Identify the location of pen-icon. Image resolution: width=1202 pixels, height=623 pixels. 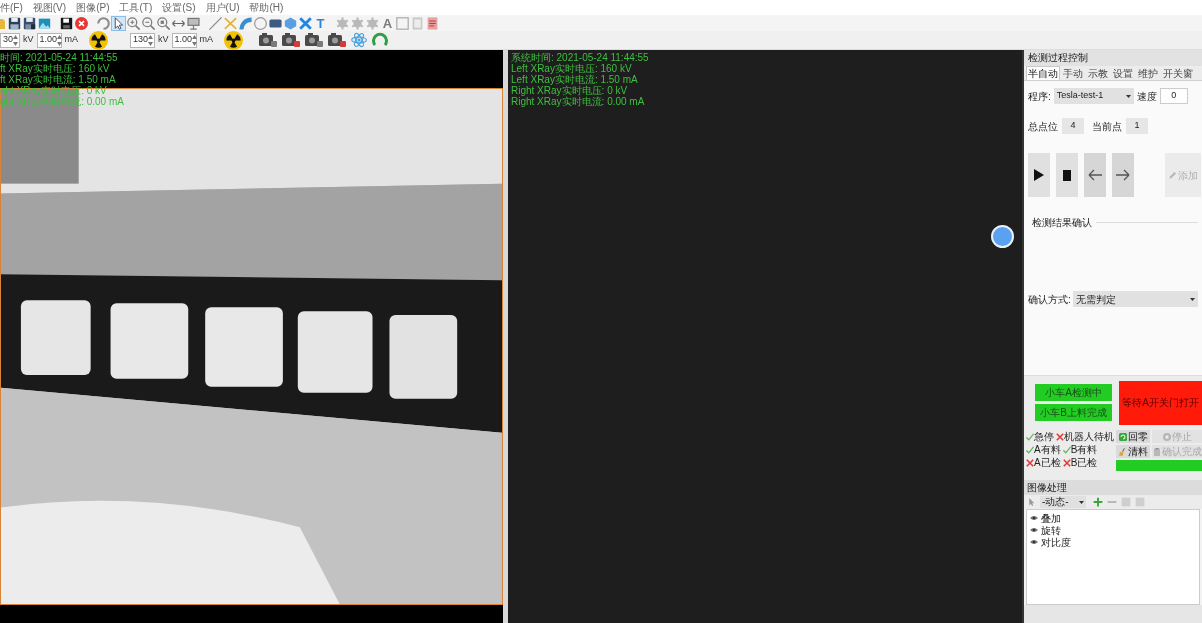
(1172, 175).